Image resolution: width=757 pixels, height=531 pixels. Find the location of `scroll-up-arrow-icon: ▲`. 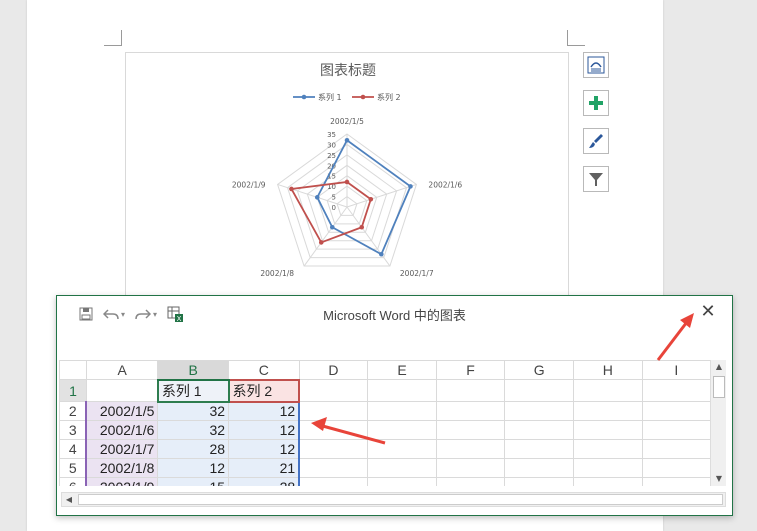

scroll-up-arrow-icon: ▲ is located at coordinates (719, 367).